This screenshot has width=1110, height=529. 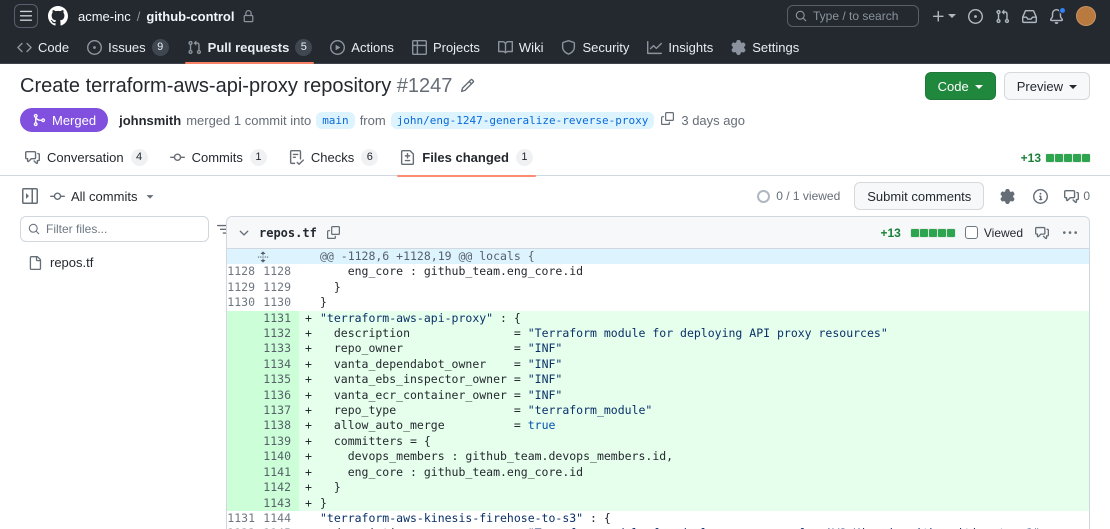 I want to click on create-new-button, so click(x=943, y=16).